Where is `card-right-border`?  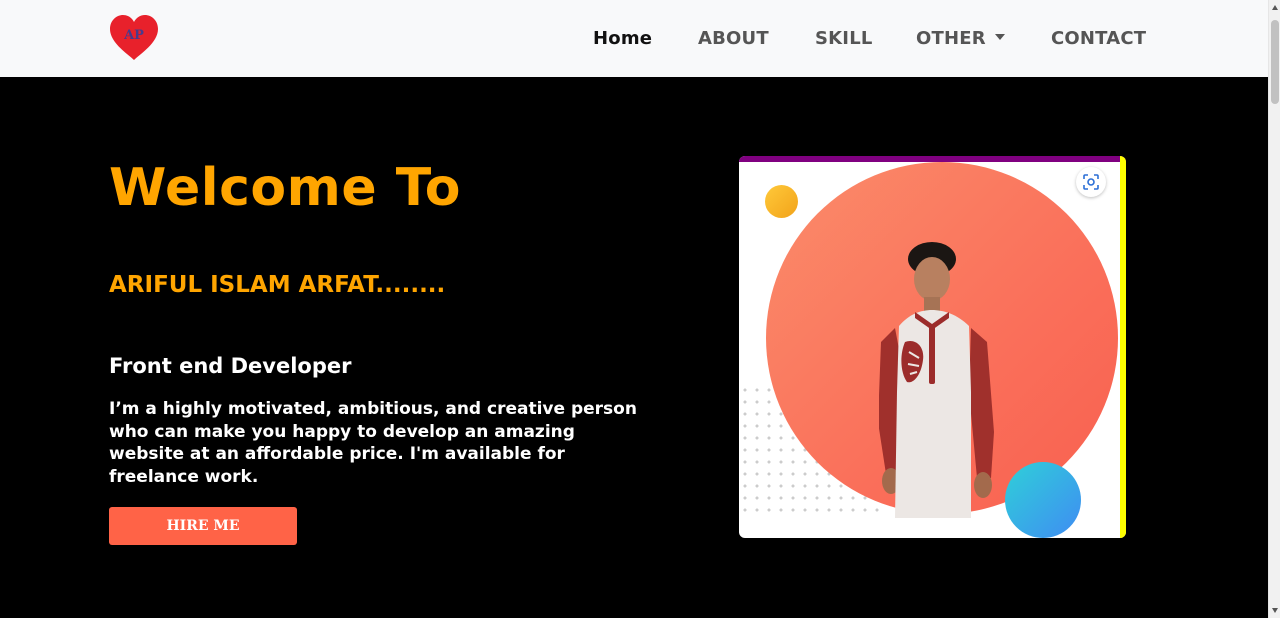
card-right-border is located at coordinates (1123, 347).